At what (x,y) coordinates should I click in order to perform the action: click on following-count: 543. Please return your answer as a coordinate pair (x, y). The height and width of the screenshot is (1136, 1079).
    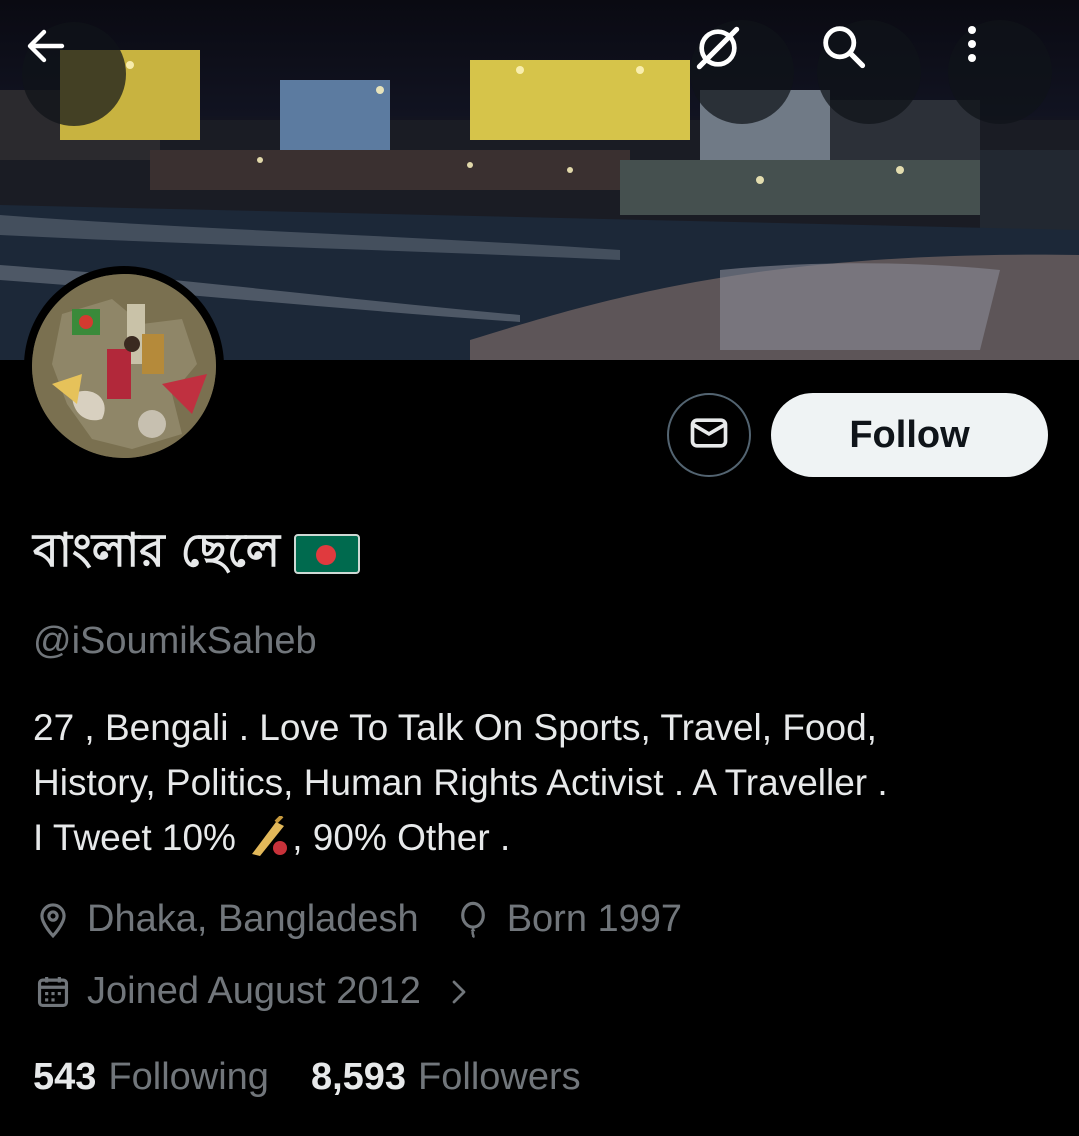
    Looking at the image, I should click on (65, 1077).